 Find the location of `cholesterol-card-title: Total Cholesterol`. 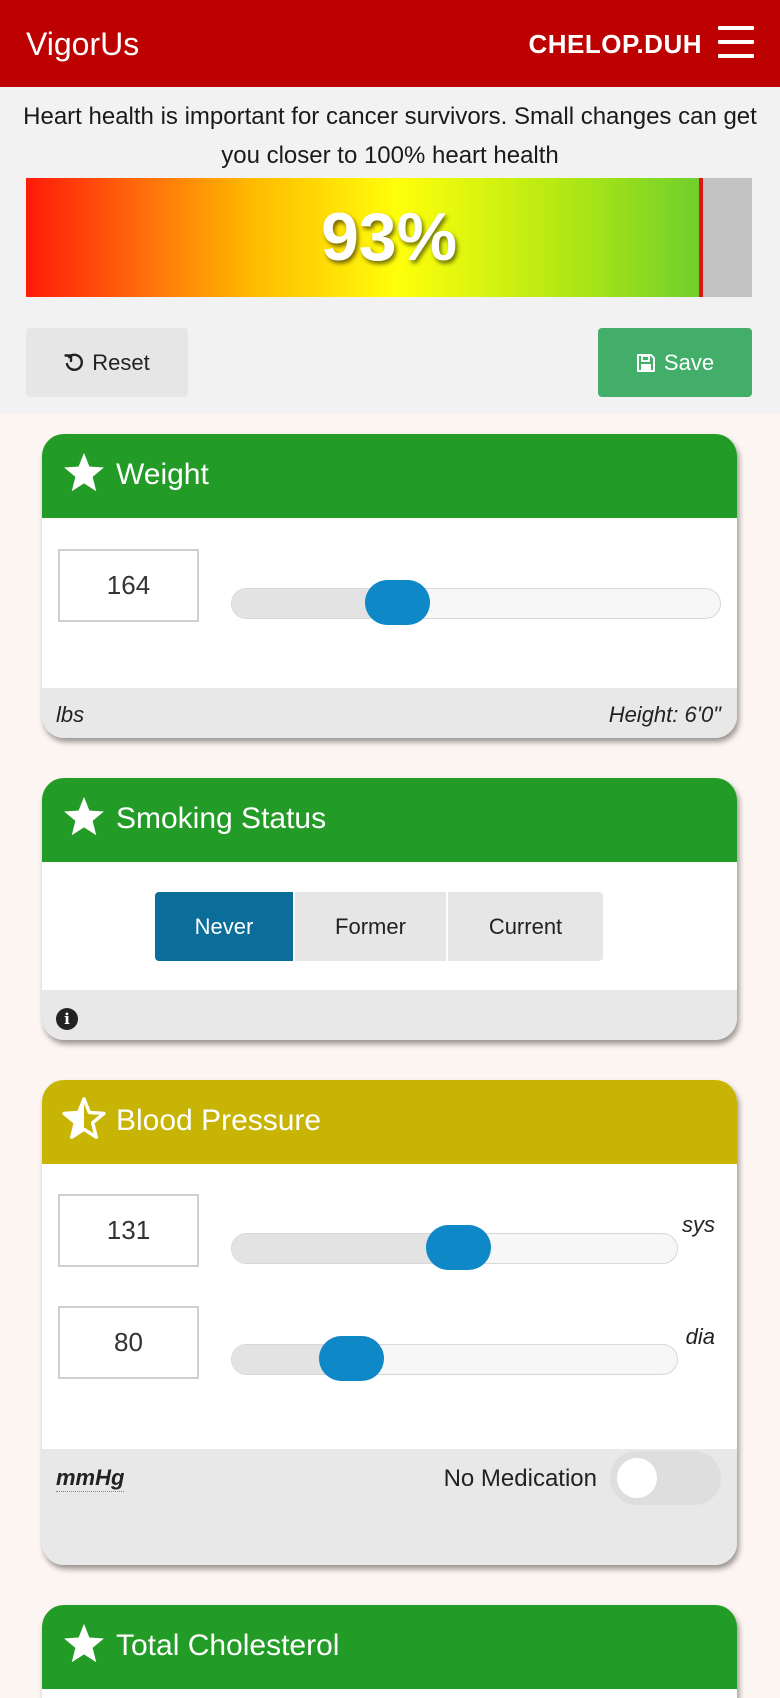

cholesterol-card-title: Total Cholesterol is located at coordinates (228, 1645).